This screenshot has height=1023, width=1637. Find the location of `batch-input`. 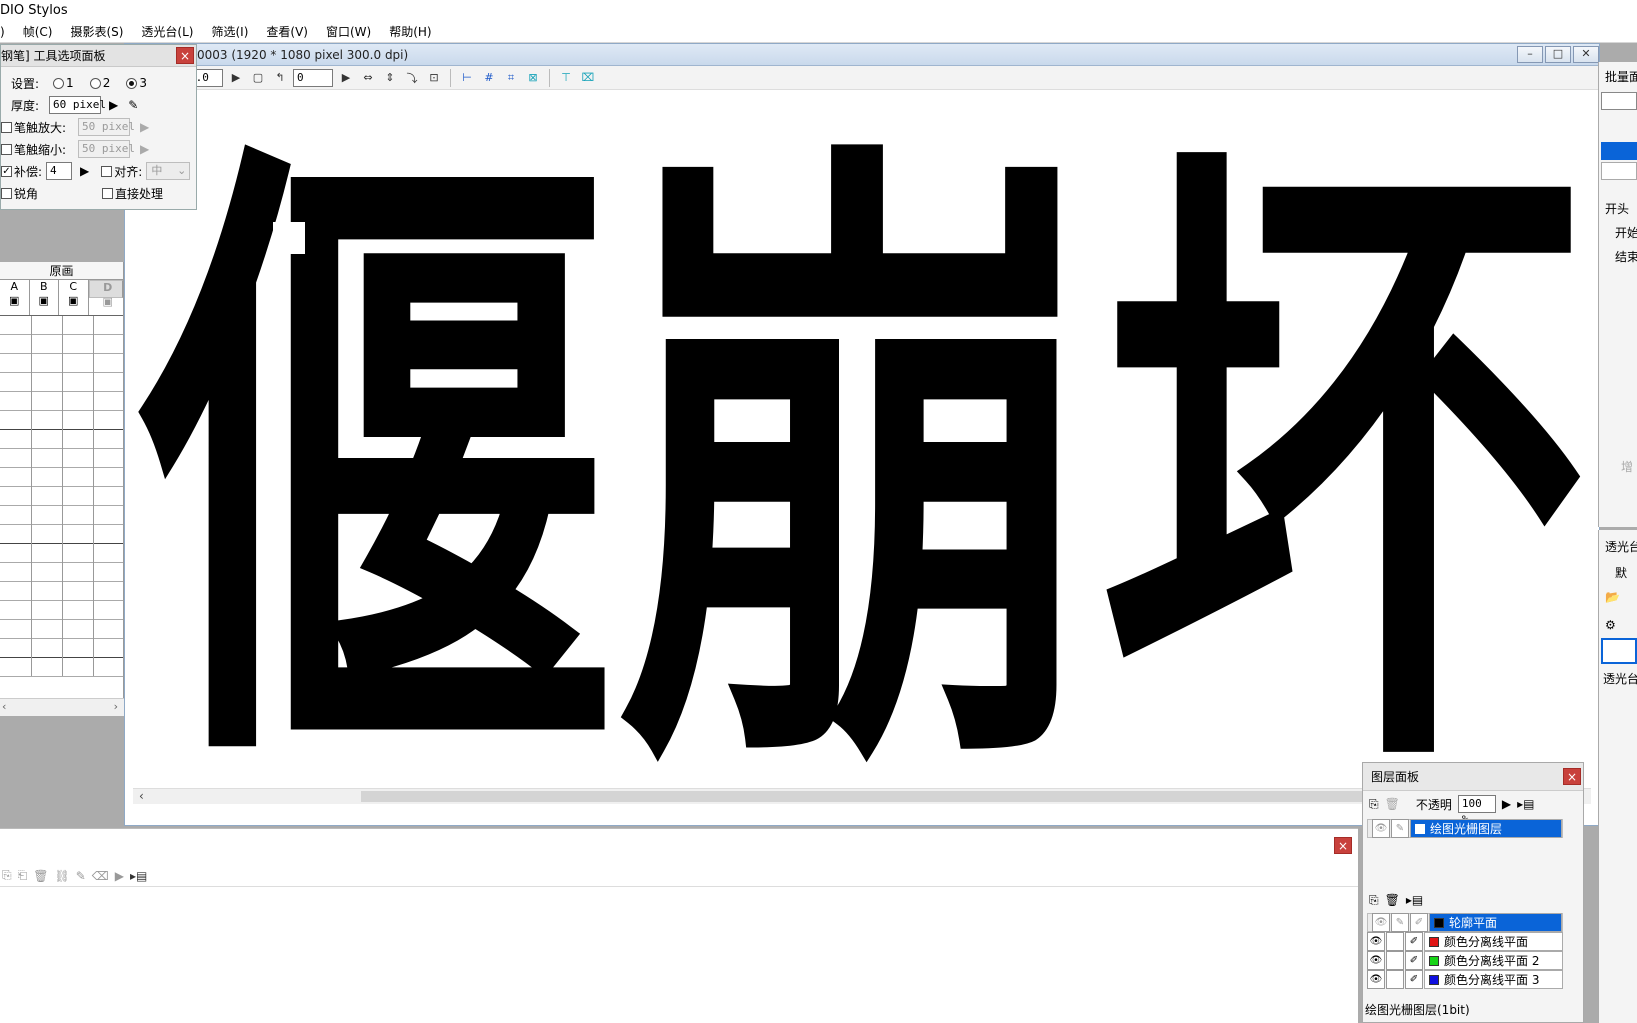

batch-input is located at coordinates (1619, 101).